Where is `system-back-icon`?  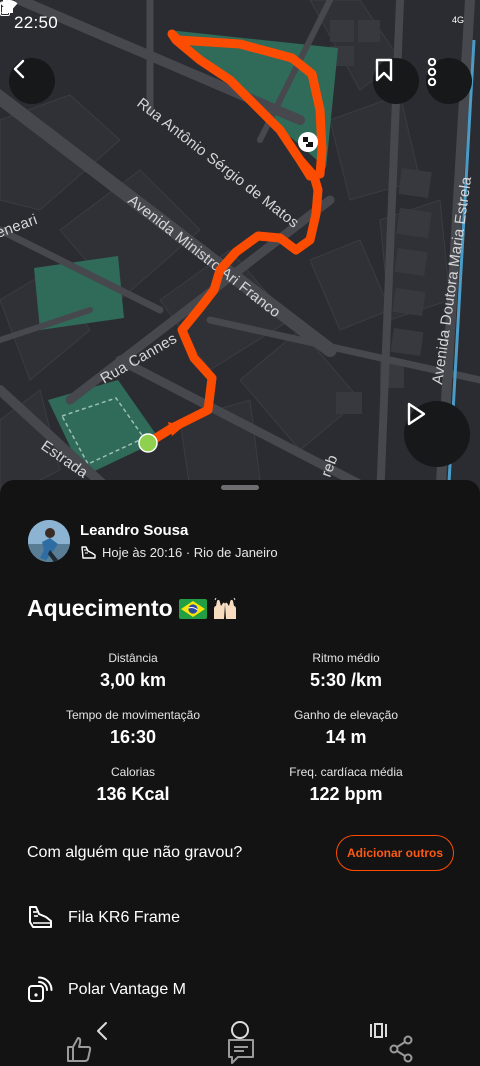 system-back-icon is located at coordinates (102, 1031).